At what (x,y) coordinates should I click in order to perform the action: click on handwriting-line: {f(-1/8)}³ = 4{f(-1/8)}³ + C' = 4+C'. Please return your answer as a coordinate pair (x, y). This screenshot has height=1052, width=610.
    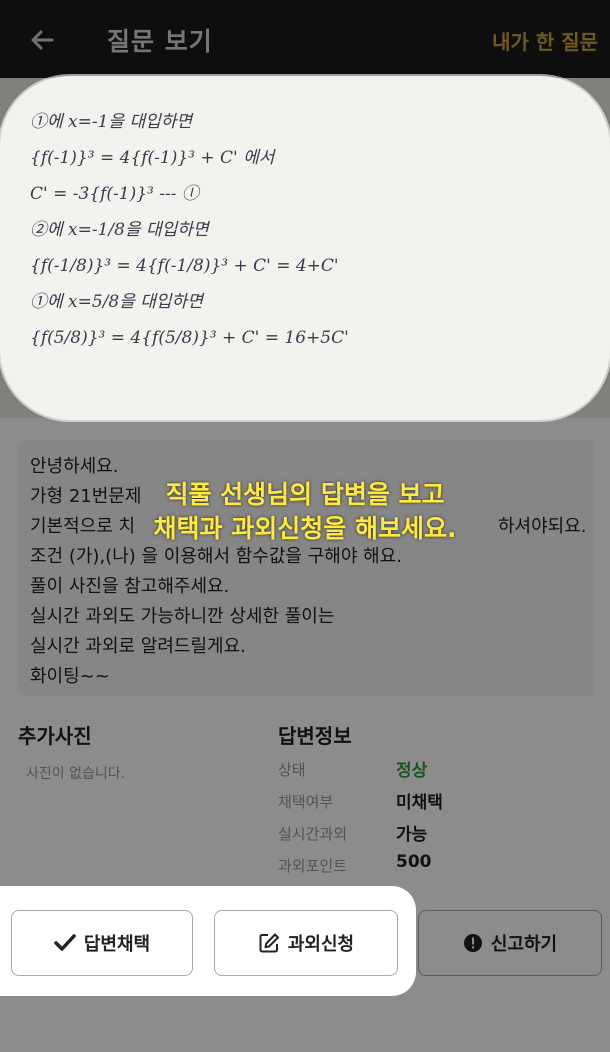
    Looking at the image, I should click on (184, 266).